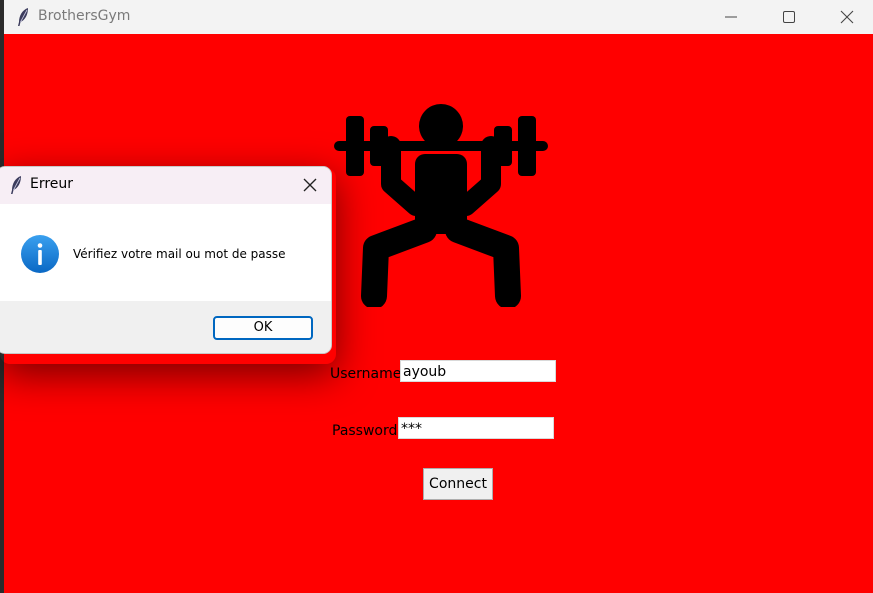 This screenshot has height=593, width=873. Describe the element at coordinates (438, 17) in the screenshot. I see `title-bar: BrothersGym` at that location.